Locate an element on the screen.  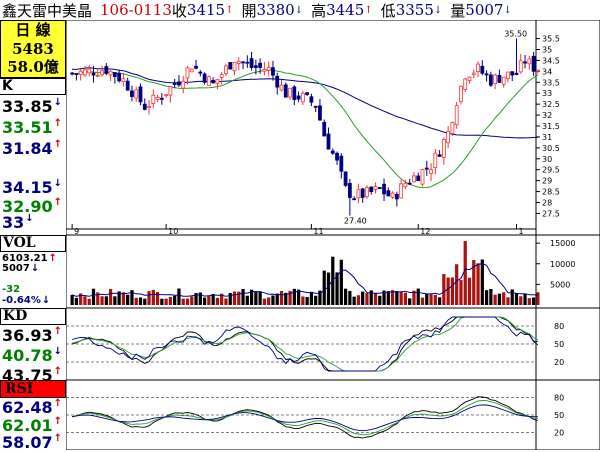
kd-value: 36.93↑ is located at coordinates (32, 335).